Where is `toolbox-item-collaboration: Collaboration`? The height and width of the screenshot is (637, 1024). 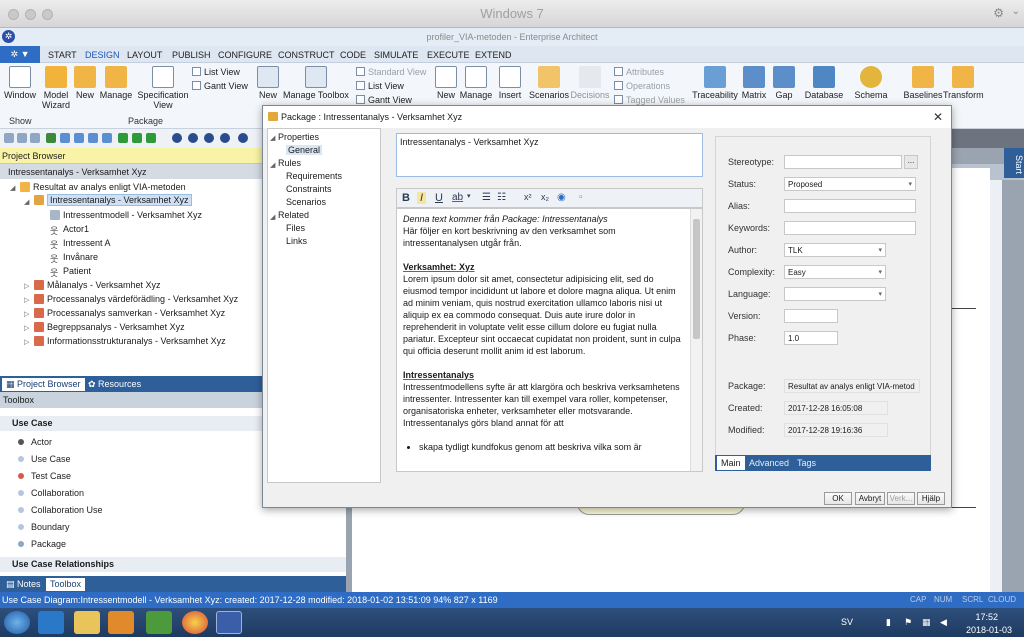
toolbox-item-collaboration: Collaboration is located at coordinates (51, 493).